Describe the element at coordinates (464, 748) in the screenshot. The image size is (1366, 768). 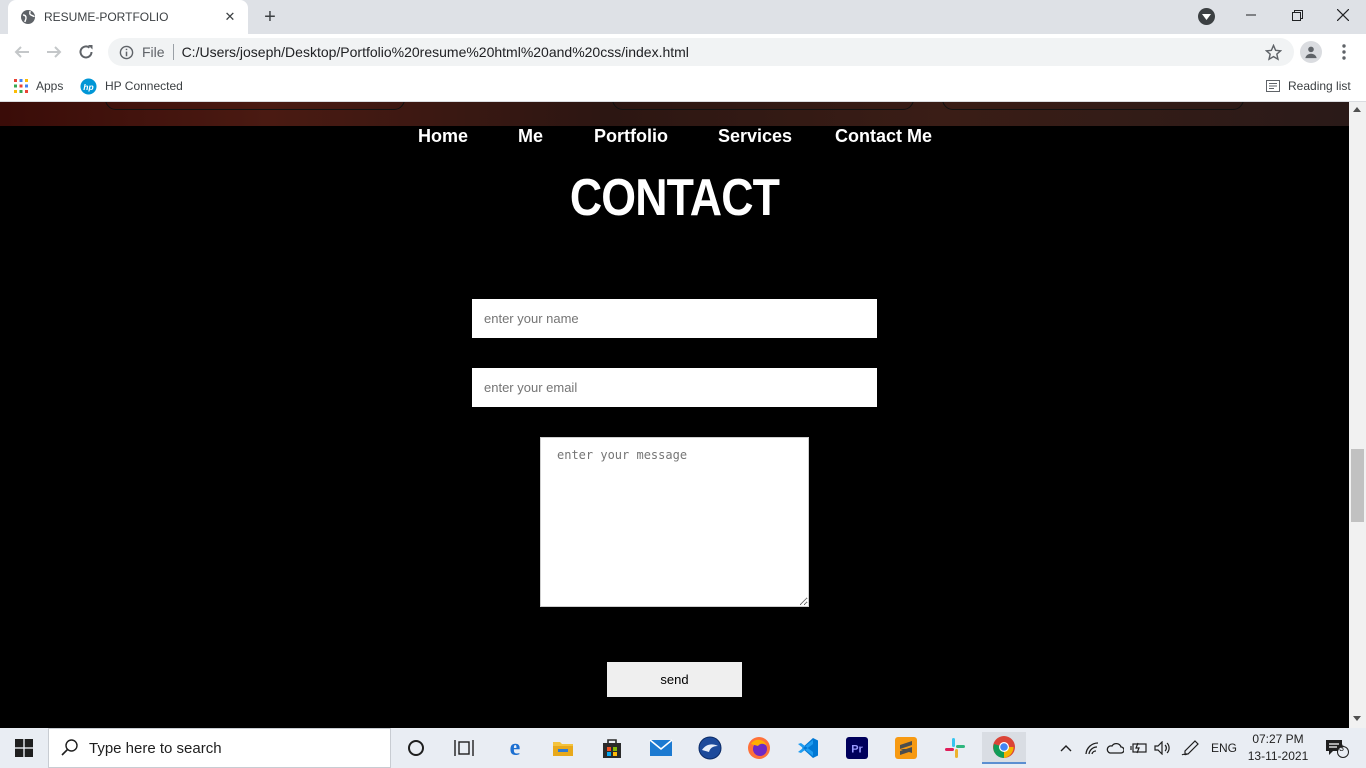
I see `task-view-icon` at that location.